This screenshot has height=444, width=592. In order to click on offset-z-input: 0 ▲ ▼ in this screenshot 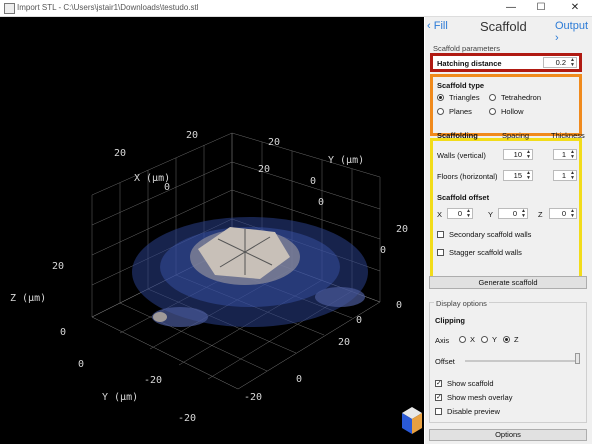, I will do `click(563, 213)`.